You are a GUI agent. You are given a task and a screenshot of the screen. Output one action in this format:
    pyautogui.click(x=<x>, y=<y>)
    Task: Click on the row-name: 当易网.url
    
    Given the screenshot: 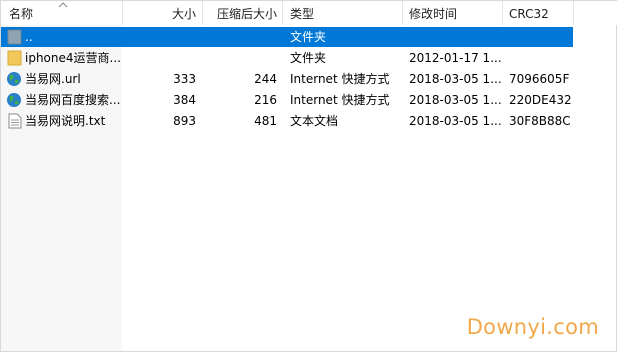 What is the action you would take?
    pyautogui.click(x=53, y=79)
    